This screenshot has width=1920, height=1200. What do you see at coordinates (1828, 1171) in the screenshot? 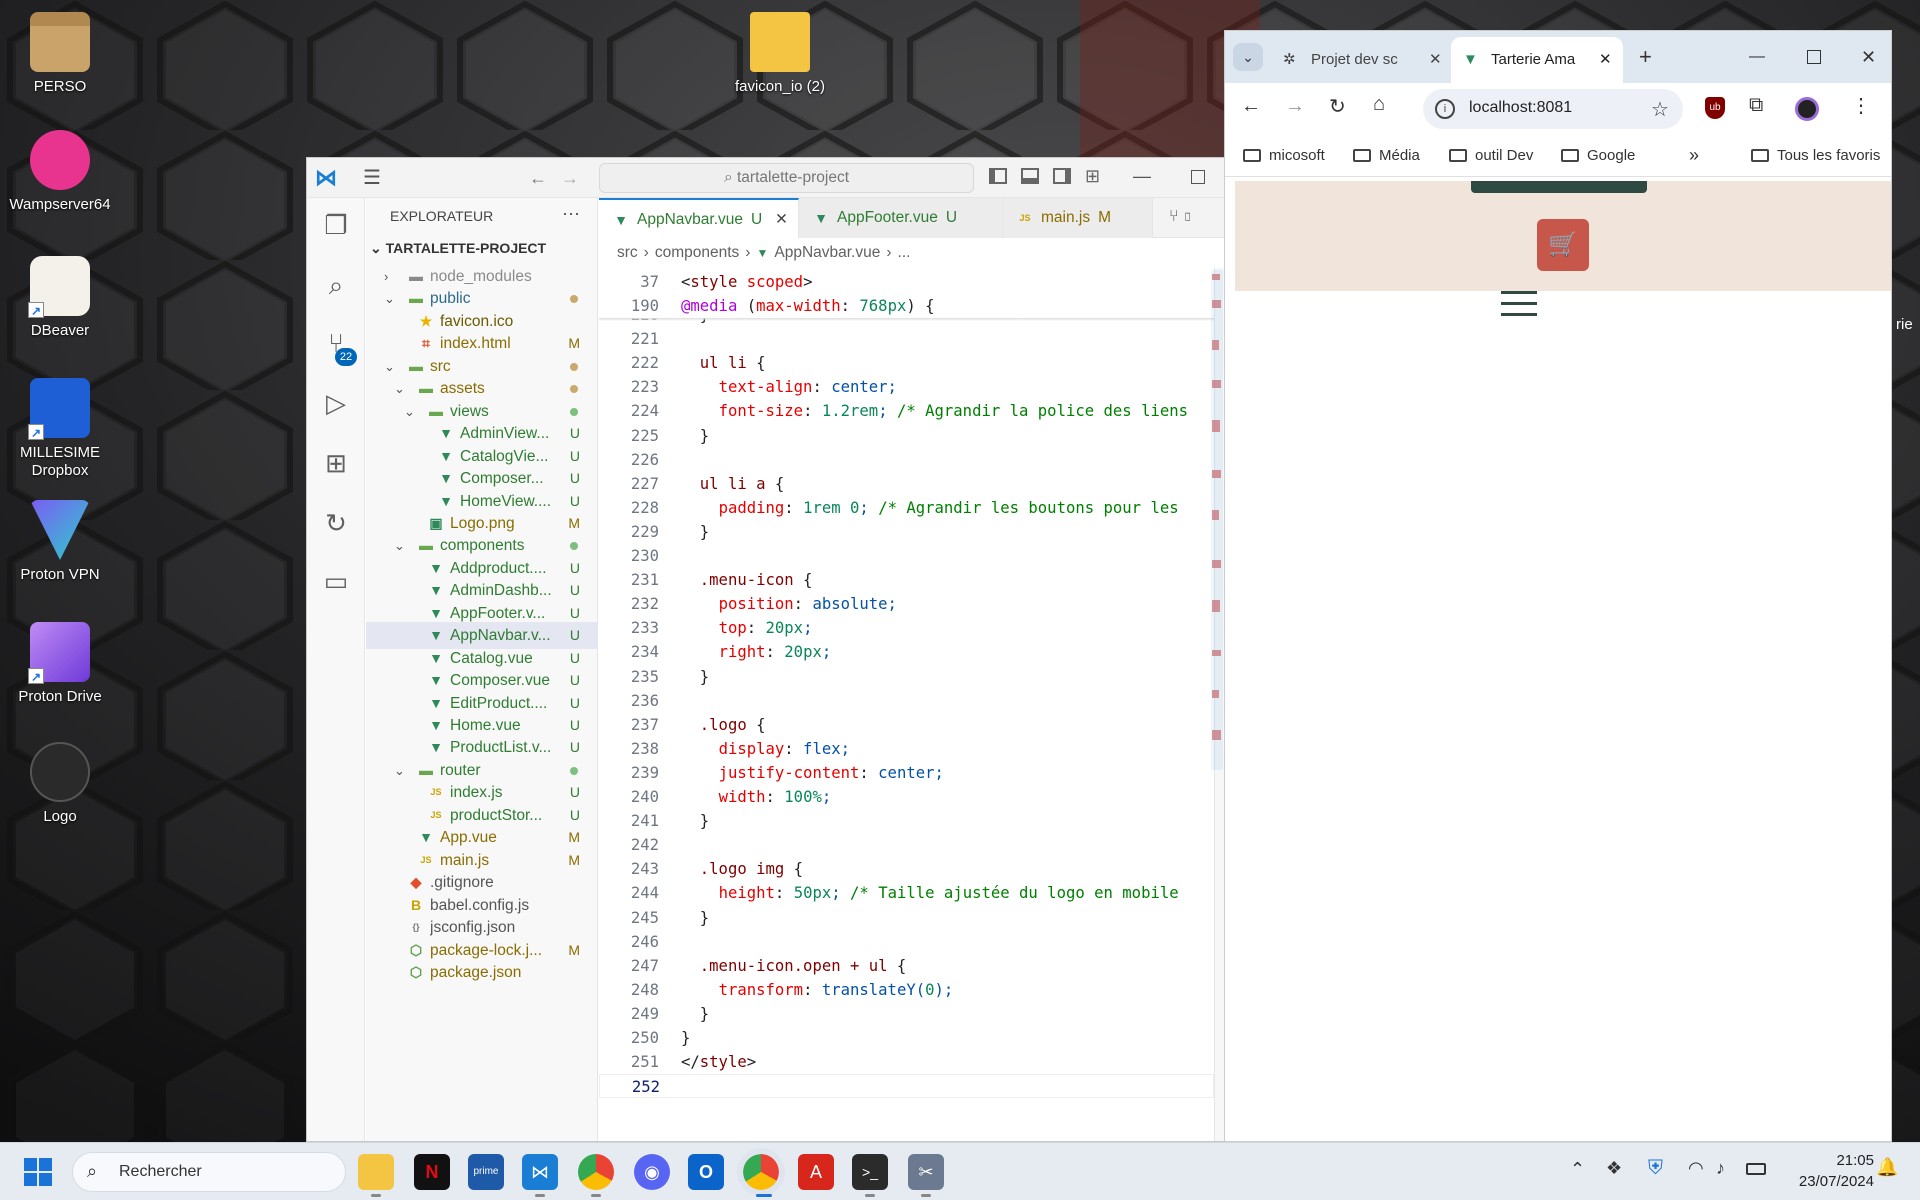
I see `clock: 21:05 23/07/2024` at bounding box center [1828, 1171].